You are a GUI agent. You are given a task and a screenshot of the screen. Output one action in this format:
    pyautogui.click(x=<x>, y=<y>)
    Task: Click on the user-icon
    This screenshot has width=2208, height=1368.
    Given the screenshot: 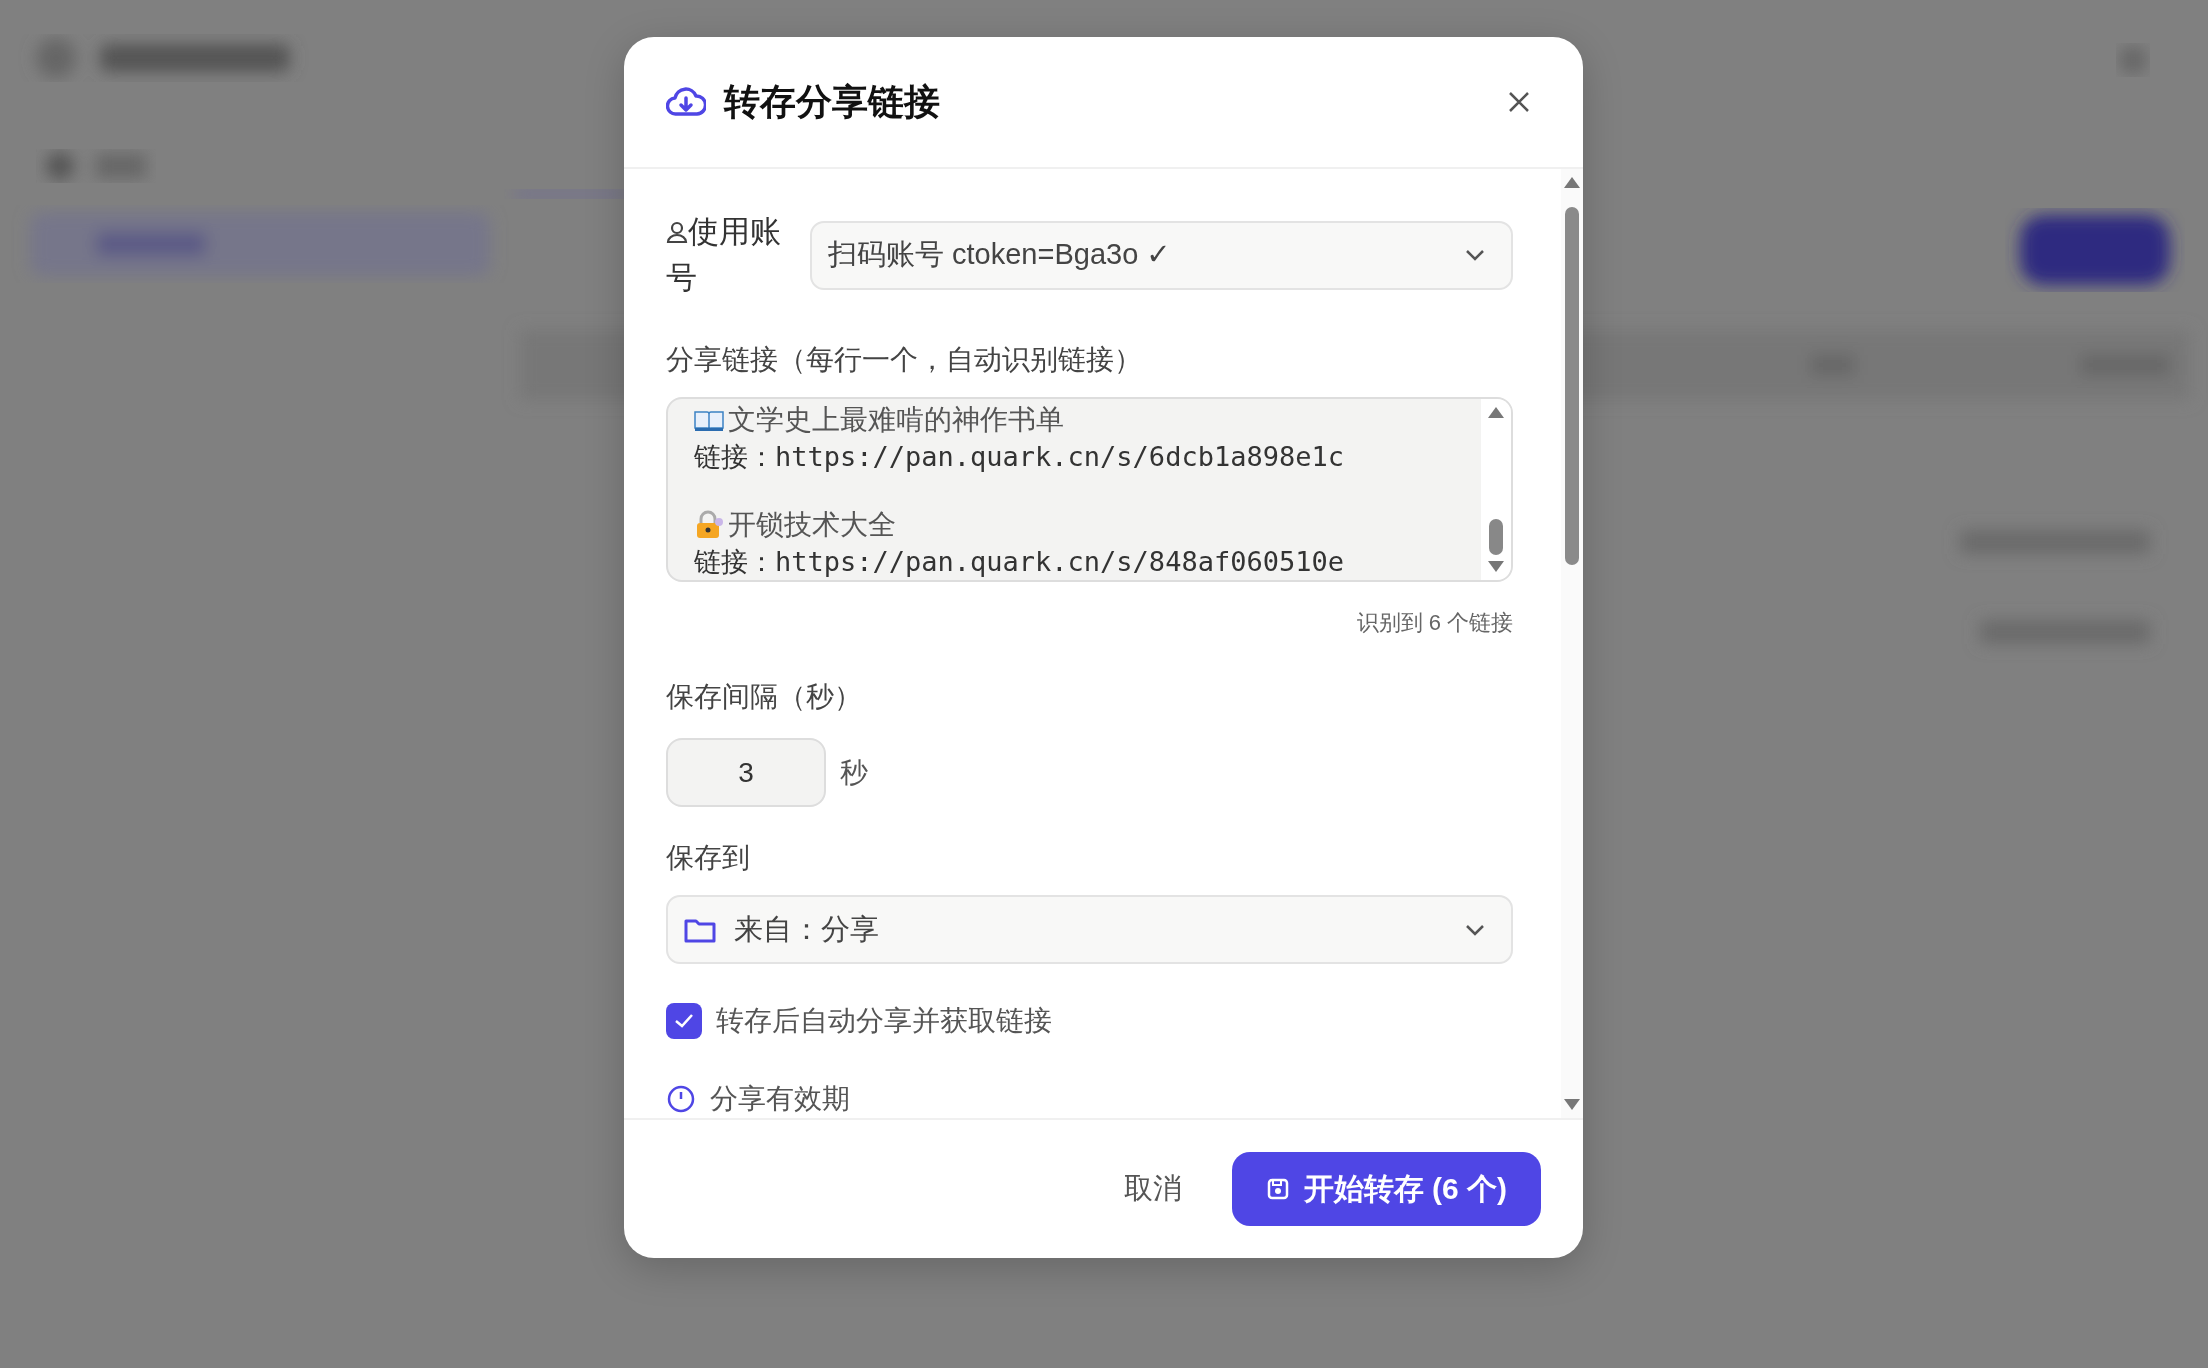 What is the action you would take?
    pyautogui.click(x=677, y=232)
    